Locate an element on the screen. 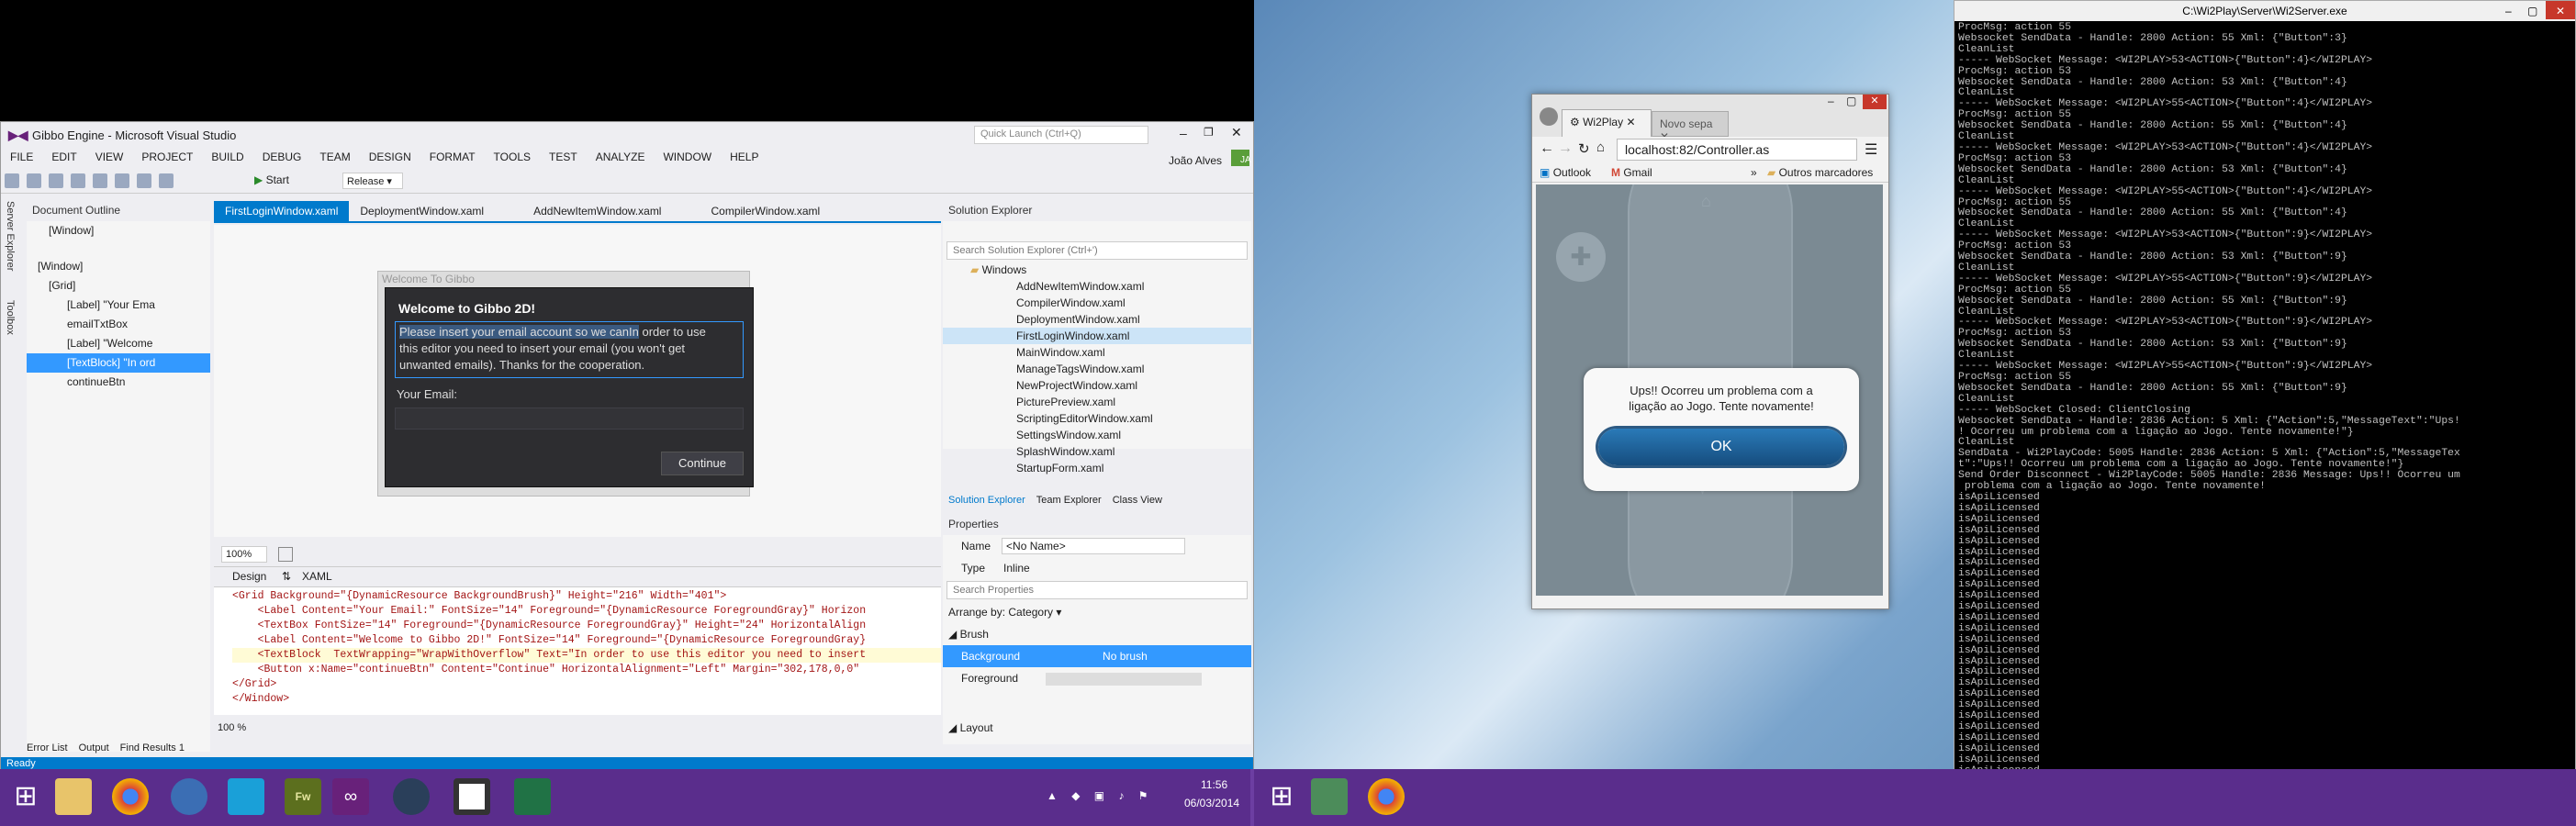 This screenshot has height=826, width=2576. zoom-select: 100% is located at coordinates (244, 554).